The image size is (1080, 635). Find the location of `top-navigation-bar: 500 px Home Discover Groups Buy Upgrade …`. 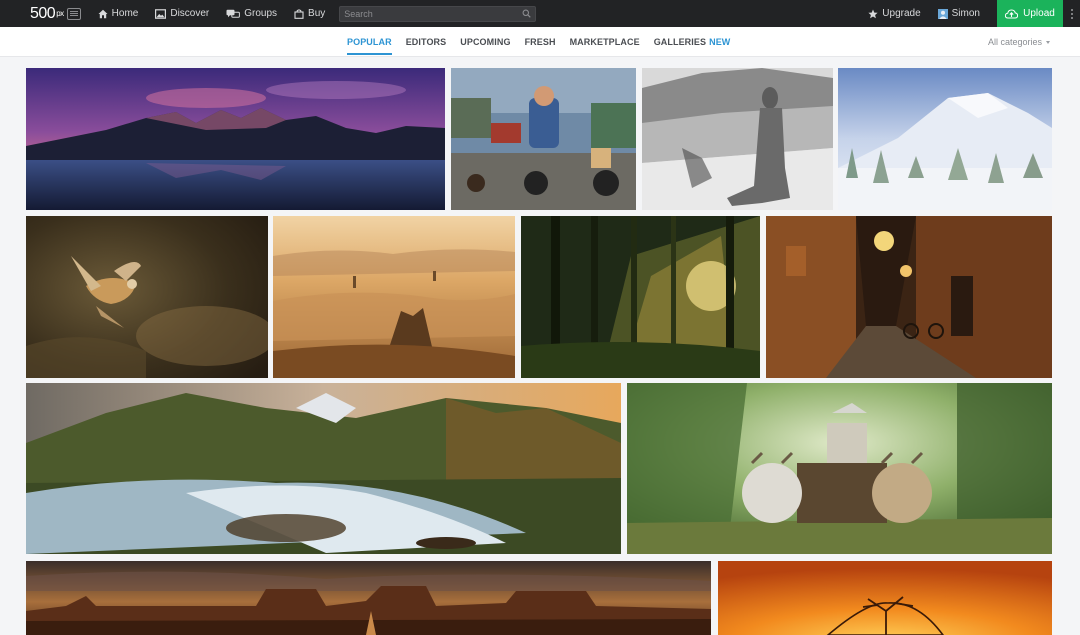

top-navigation-bar: 500 px Home Discover Groups Buy Upgrade … is located at coordinates (540, 13).